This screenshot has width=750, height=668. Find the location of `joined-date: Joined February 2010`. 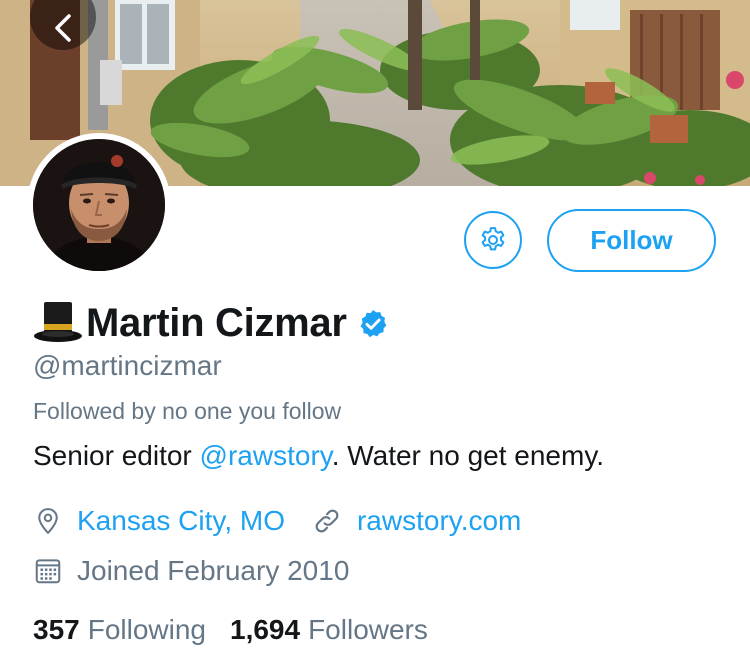

joined-date: Joined February 2010 is located at coordinates (191, 571).